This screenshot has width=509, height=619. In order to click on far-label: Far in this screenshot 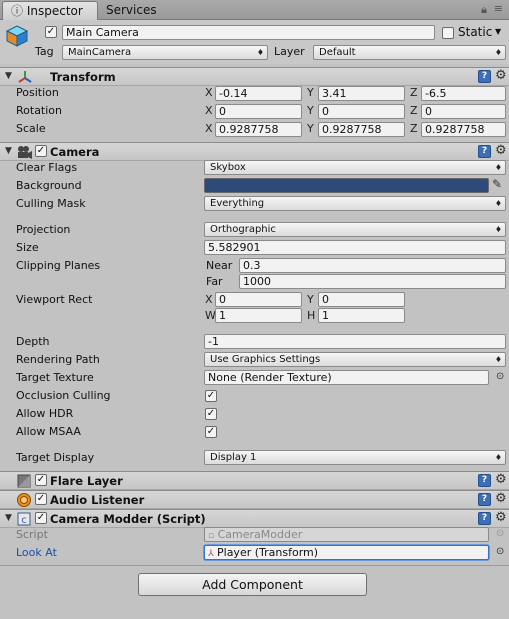, I will do `click(214, 281)`.